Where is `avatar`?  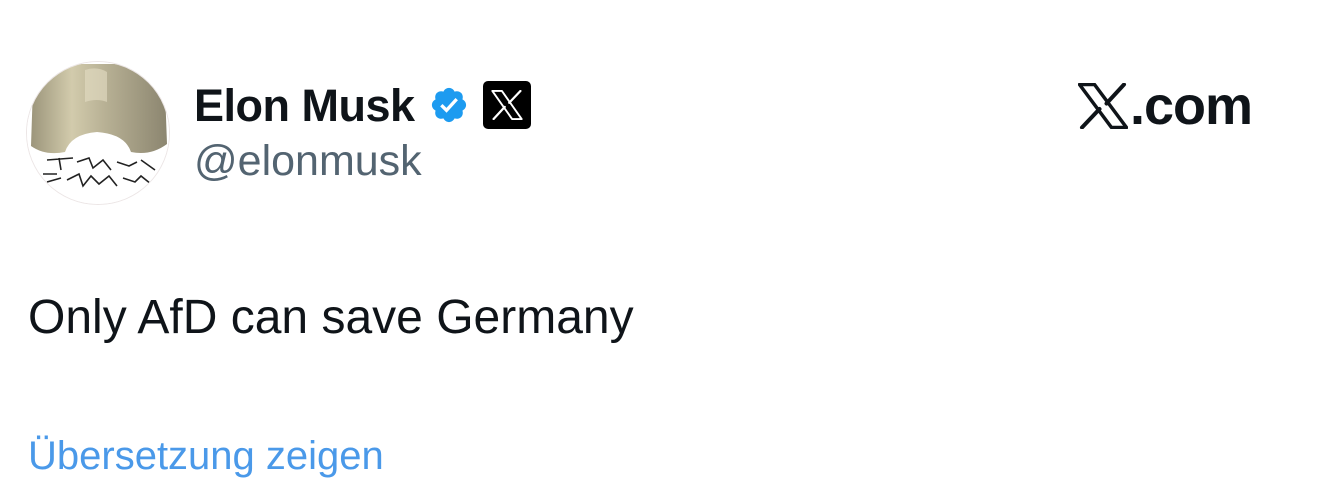
avatar is located at coordinates (98, 133).